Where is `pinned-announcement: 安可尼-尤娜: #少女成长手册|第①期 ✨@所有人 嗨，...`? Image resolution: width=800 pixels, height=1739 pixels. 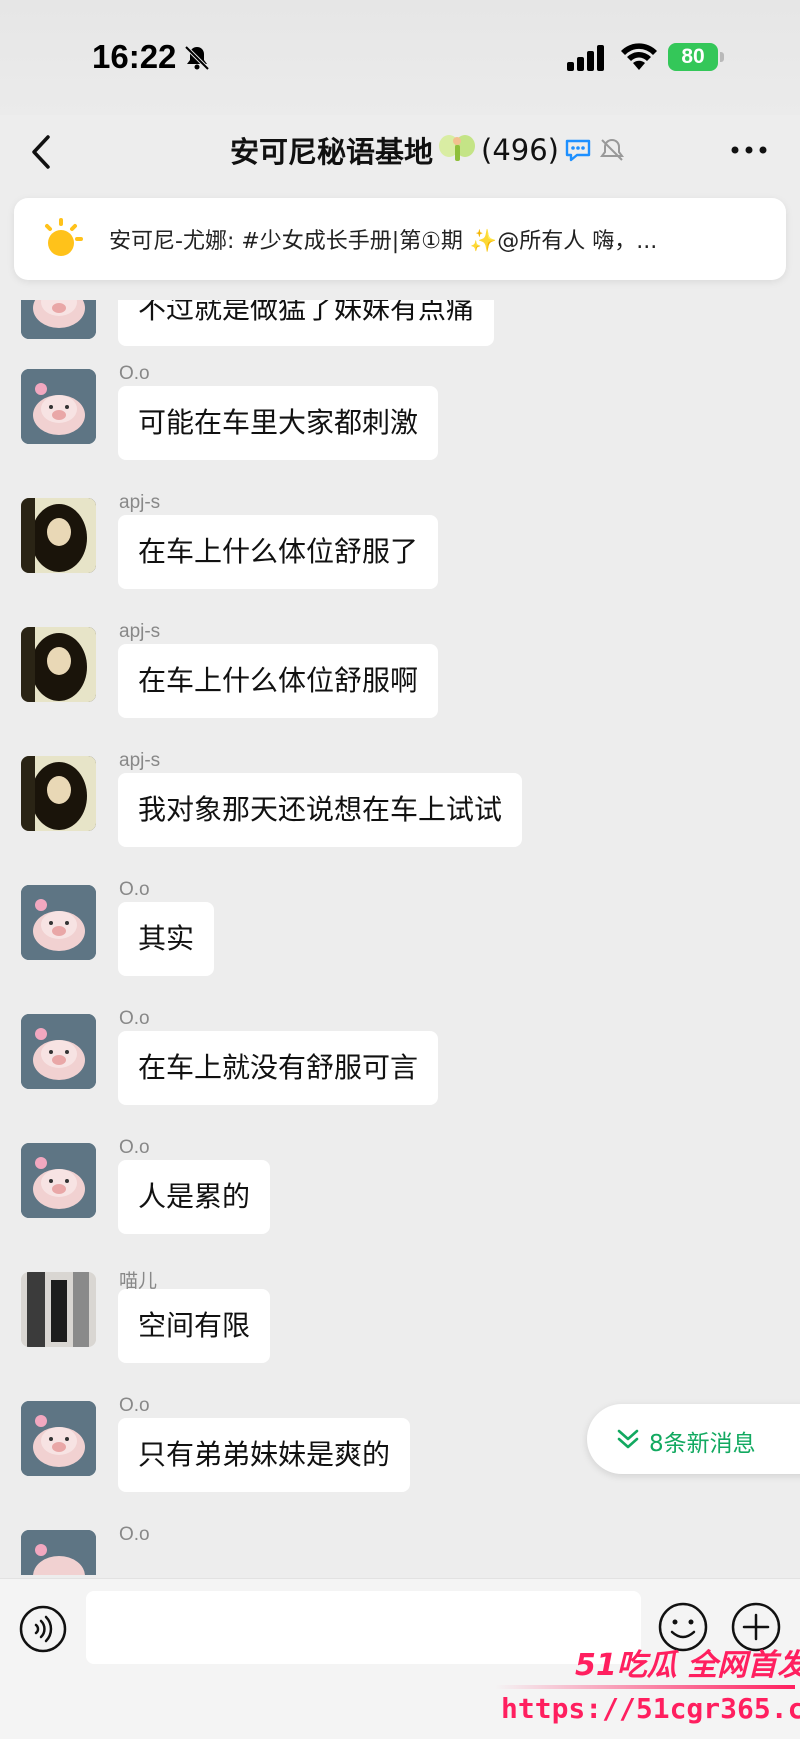 pinned-announcement: 安可尼-尤娜: #少女成长手册|第①期 ✨@所有人 嗨，... is located at coordinates (400, 239).